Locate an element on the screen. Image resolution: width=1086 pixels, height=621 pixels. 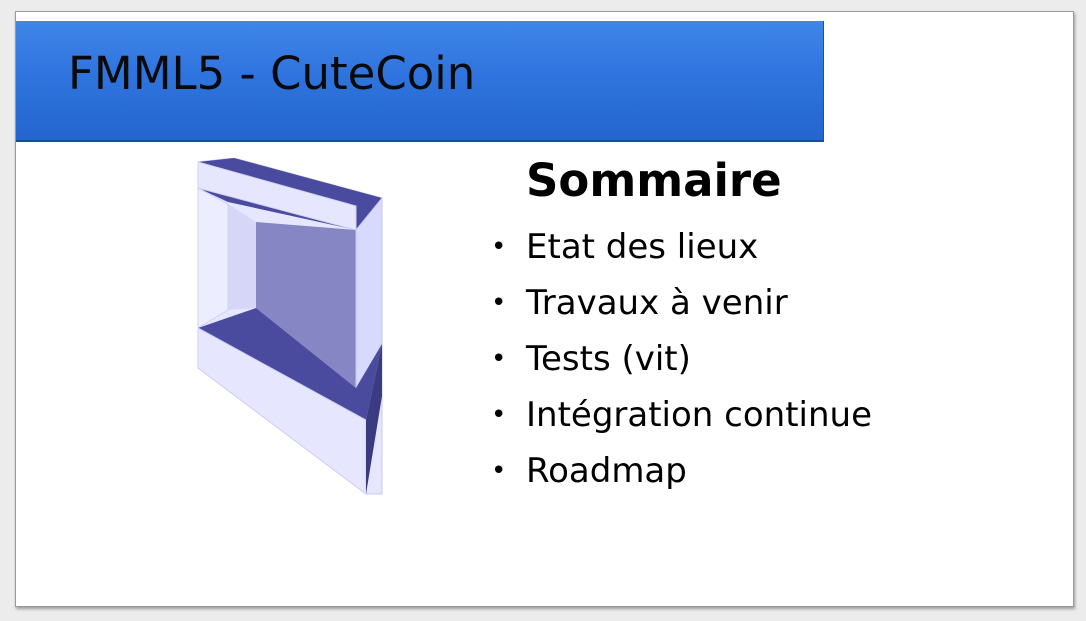
slide-title: FMML5 - CuteCoin is located at coordinates (272, 73).